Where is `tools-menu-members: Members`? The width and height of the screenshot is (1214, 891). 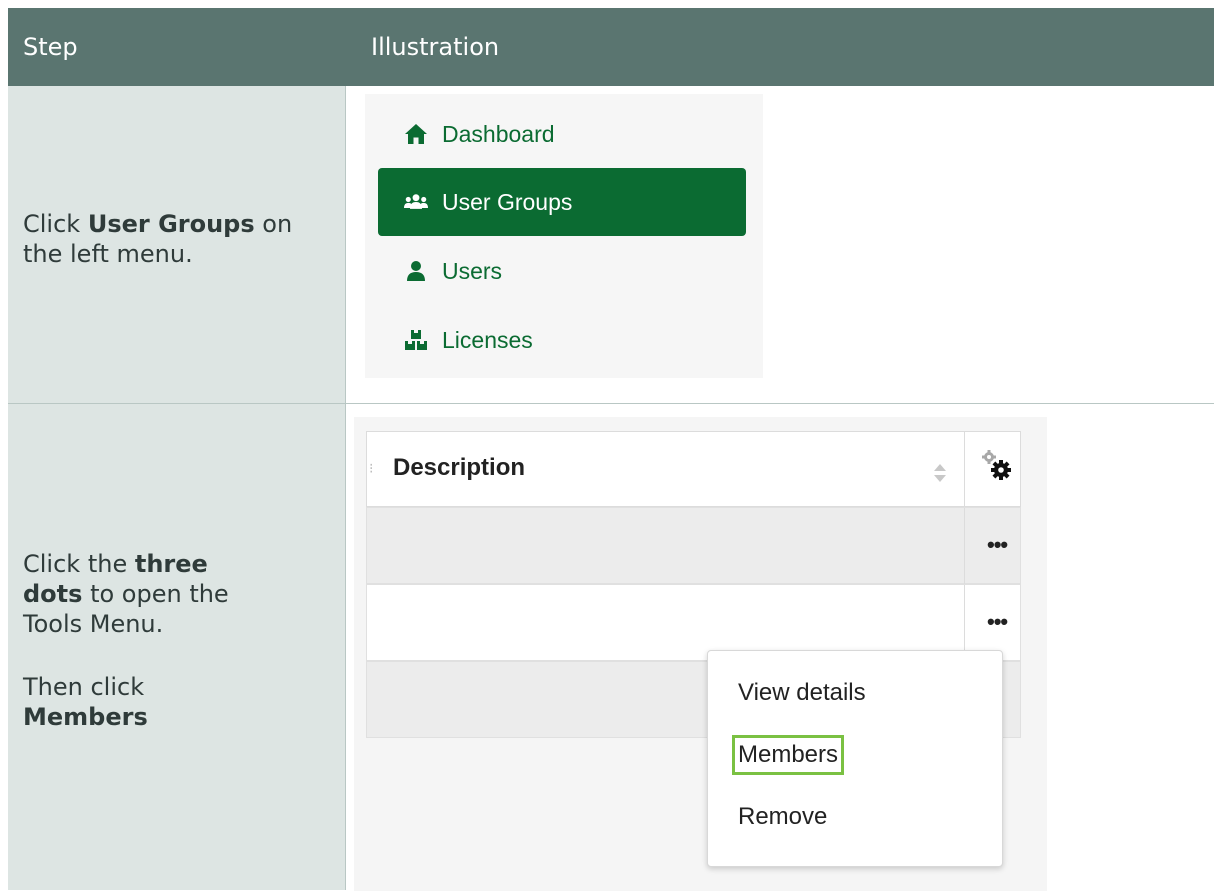
tools-menu-members: Members is located at coordinates (788, 755).